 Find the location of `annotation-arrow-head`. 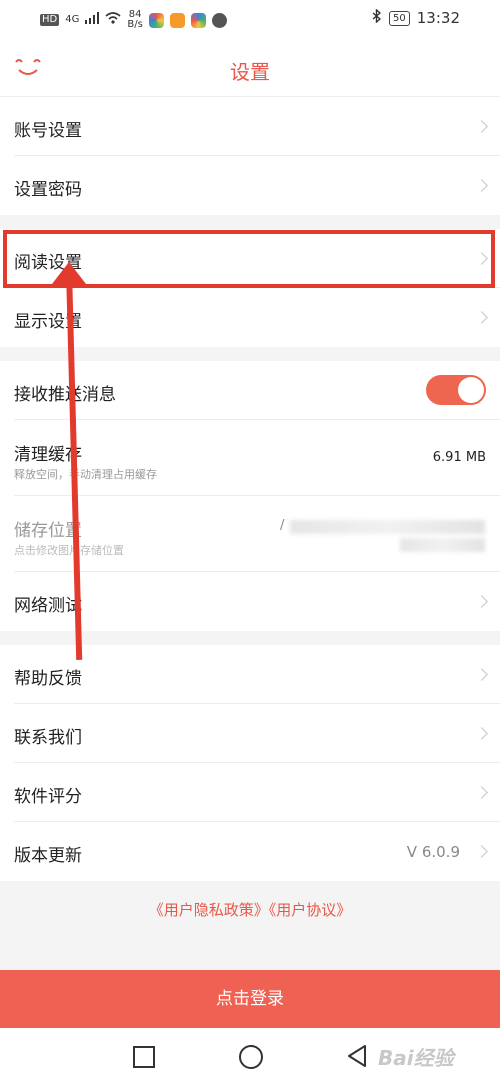

annotation-arrow-head is located at coordinates (69, 273).